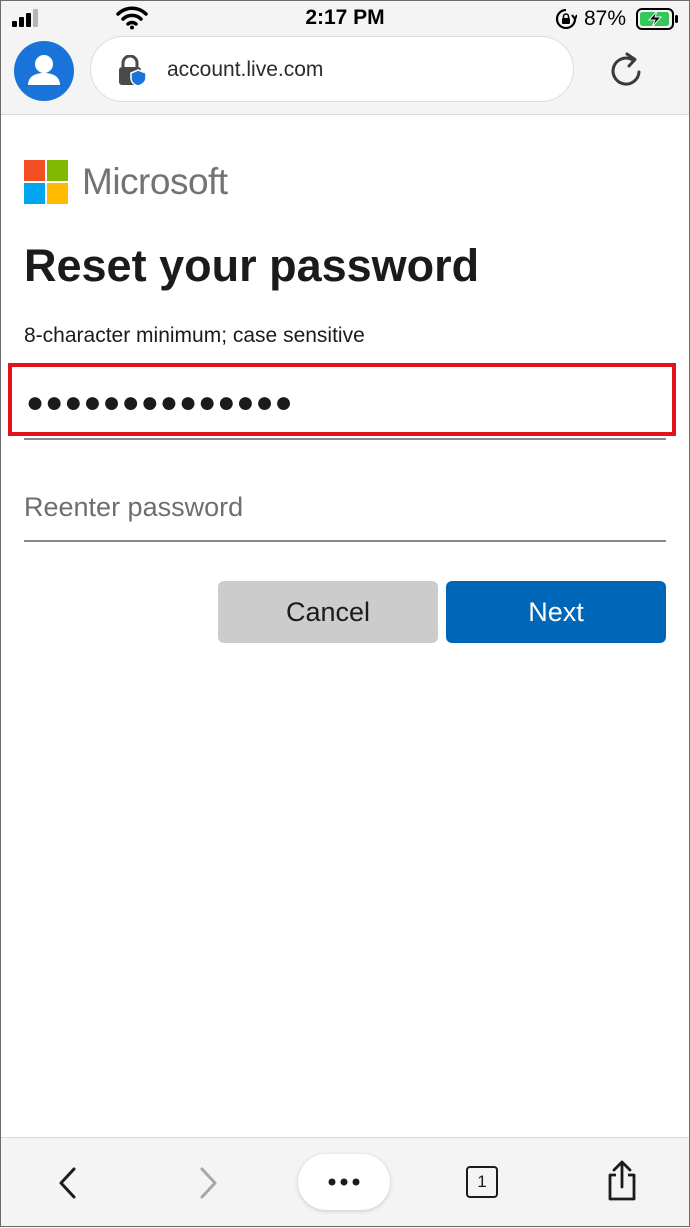 This screenshot has width=690, height=1228. What do you see at coordinates (345, 18) in the screenshot?
I see `status-bar: 2:17 PM 87%` at bounding box center [345, 18].